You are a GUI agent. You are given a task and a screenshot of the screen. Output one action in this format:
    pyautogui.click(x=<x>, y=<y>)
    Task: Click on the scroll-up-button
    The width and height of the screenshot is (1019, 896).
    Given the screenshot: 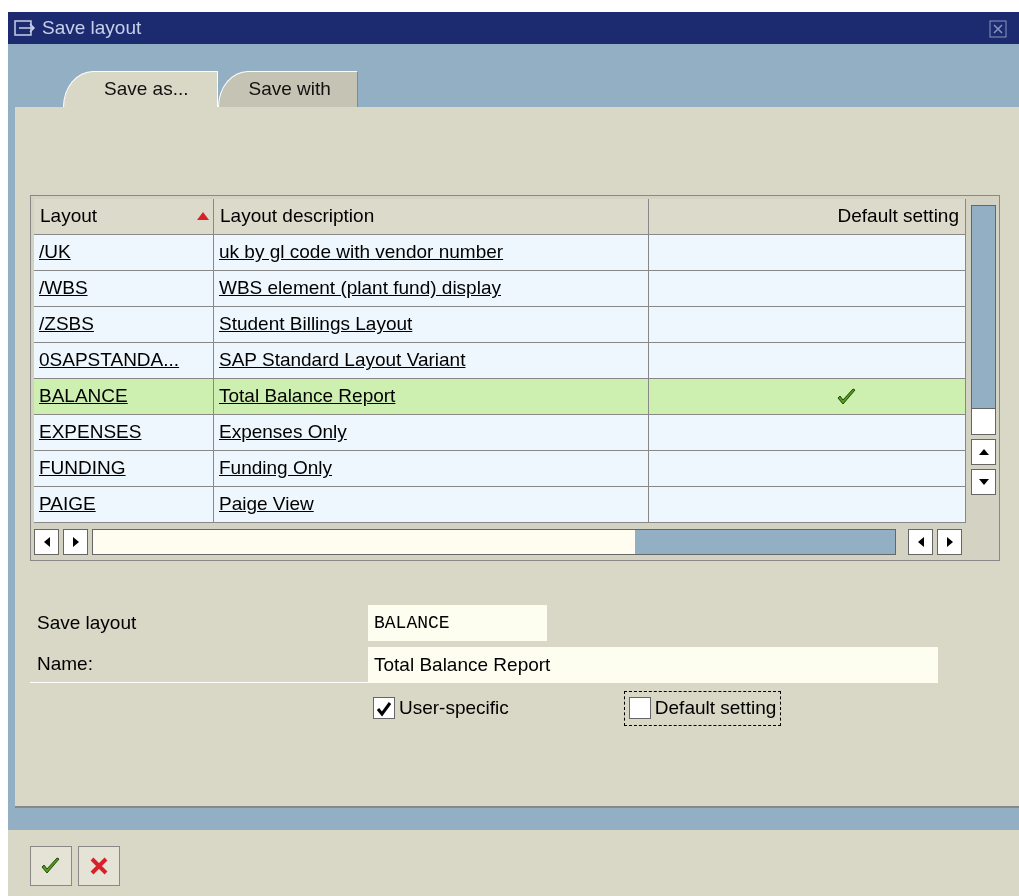 What is the action you would take?
    pyautogui.click(x=983, y=452)
    